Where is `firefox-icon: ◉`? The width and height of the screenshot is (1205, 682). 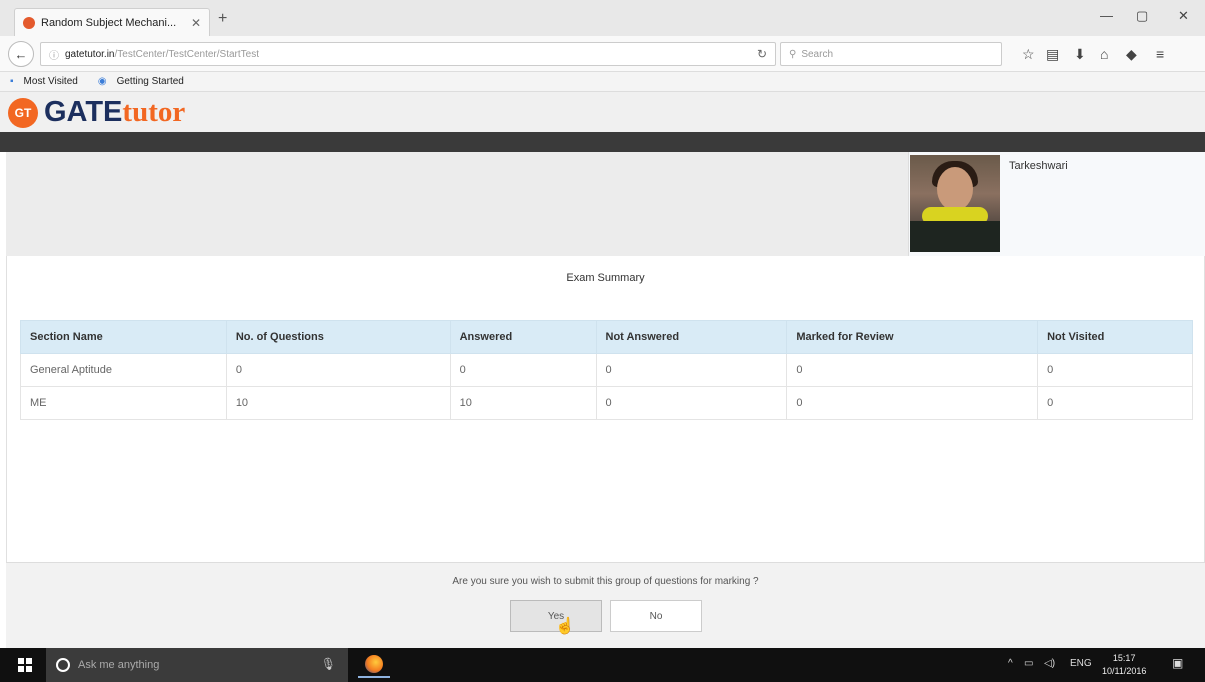 firefox-icon: ◉ is located at coordinates (102, 81).